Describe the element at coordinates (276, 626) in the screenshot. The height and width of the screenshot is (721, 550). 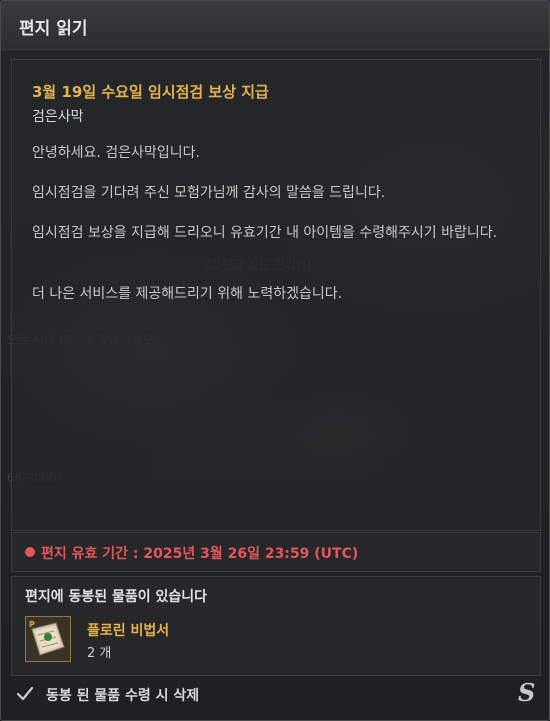
I see `attachment-panel: 편지에 동봉된 물품이 있습니다 P 플로린 비법서 2 개` at that location.